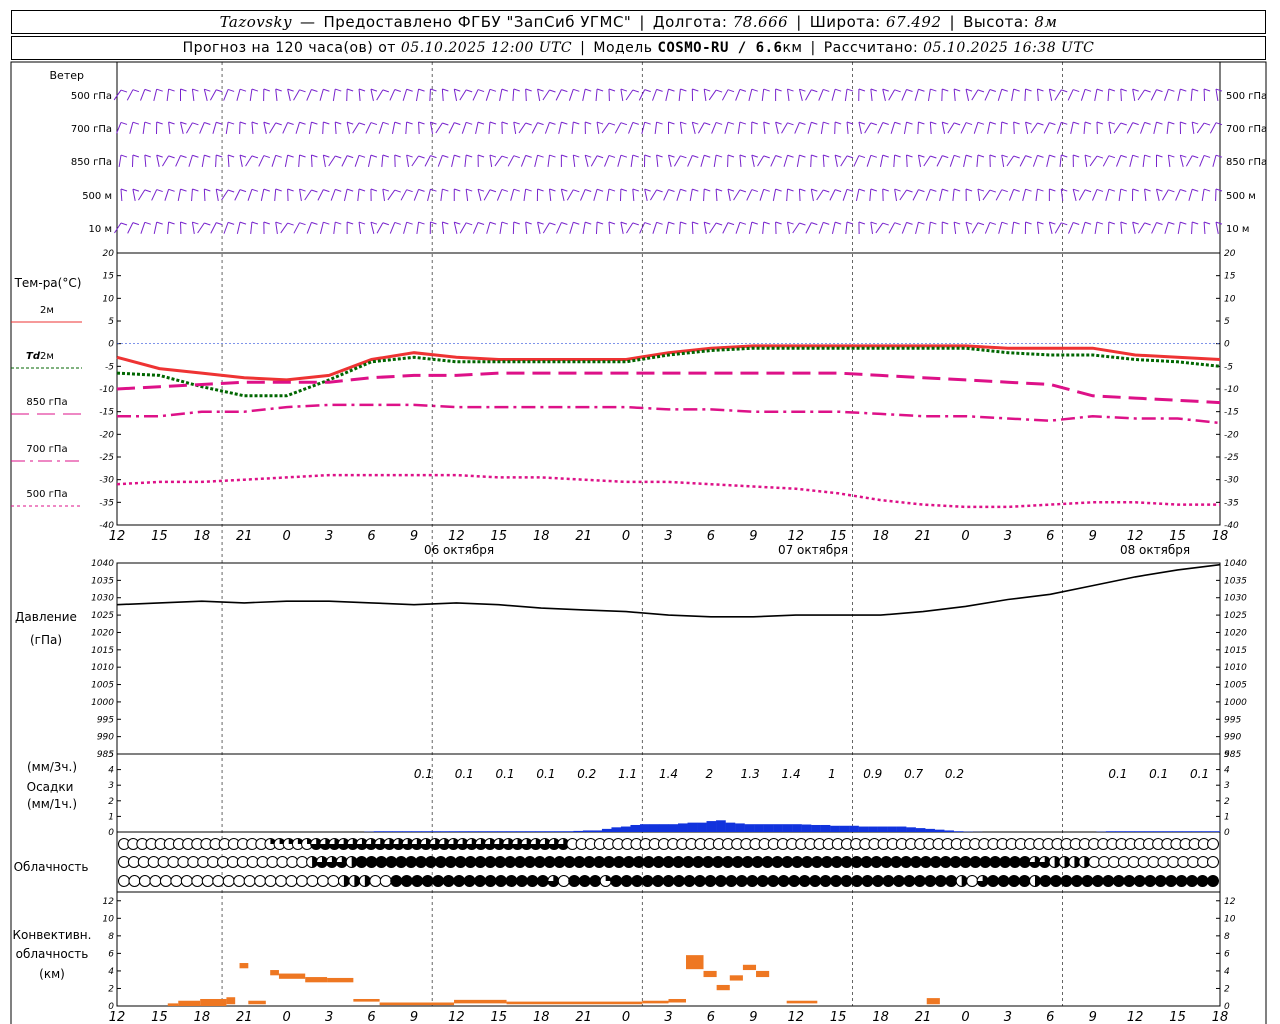 The width and height of the screenshot is (1280, 1024). What do you see at coordinates (499, 536) in the screenshot?
I see `axis-top-hour-tick: 15` at bounding box center [499, 536].